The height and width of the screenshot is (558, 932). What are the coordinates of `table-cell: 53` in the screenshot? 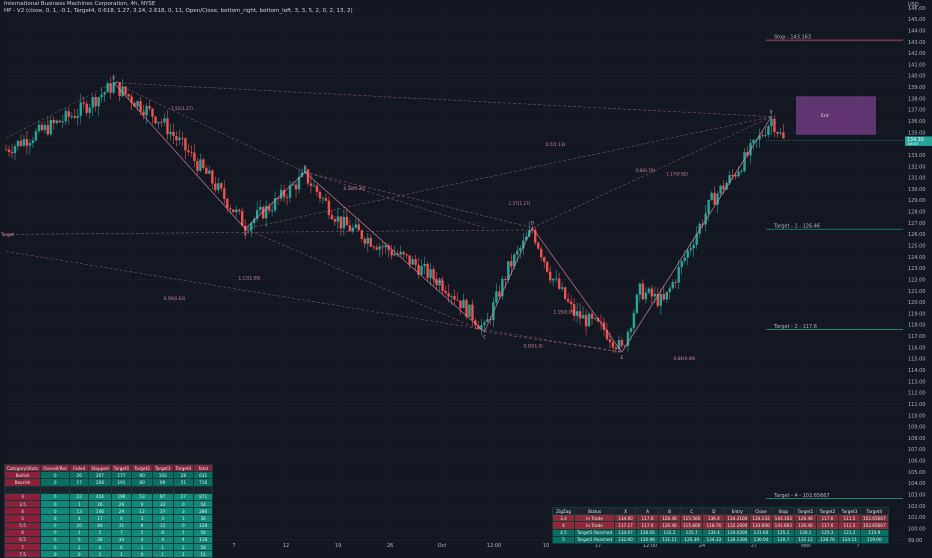 It's located at (142, 496).